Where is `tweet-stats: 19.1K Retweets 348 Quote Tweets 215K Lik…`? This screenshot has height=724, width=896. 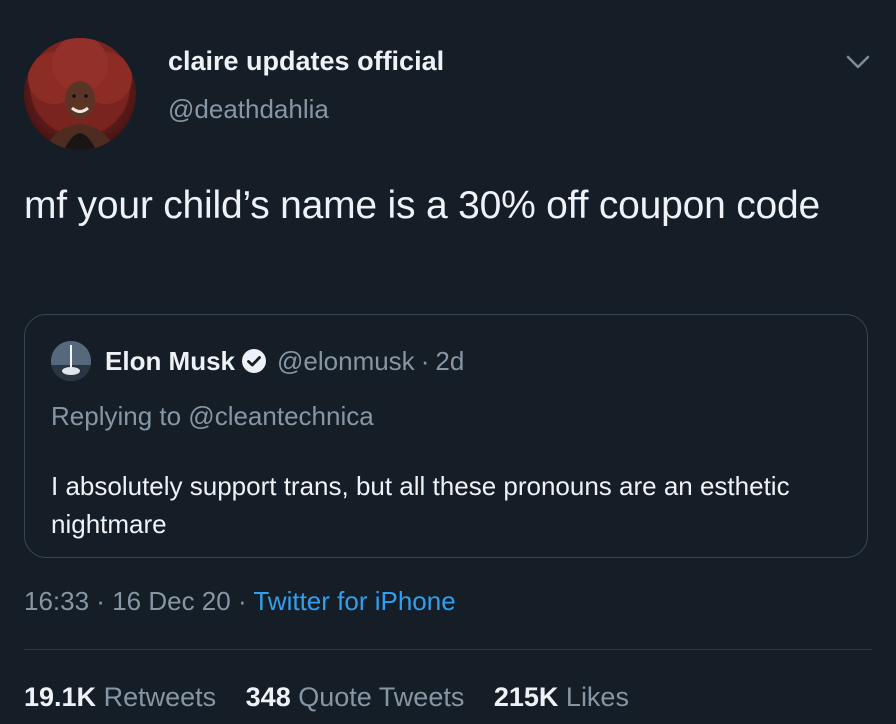
tweet-stats: 19.1K Retweets 348 Quote Tweets 215K Lik… is located at coordinates (337, 697).